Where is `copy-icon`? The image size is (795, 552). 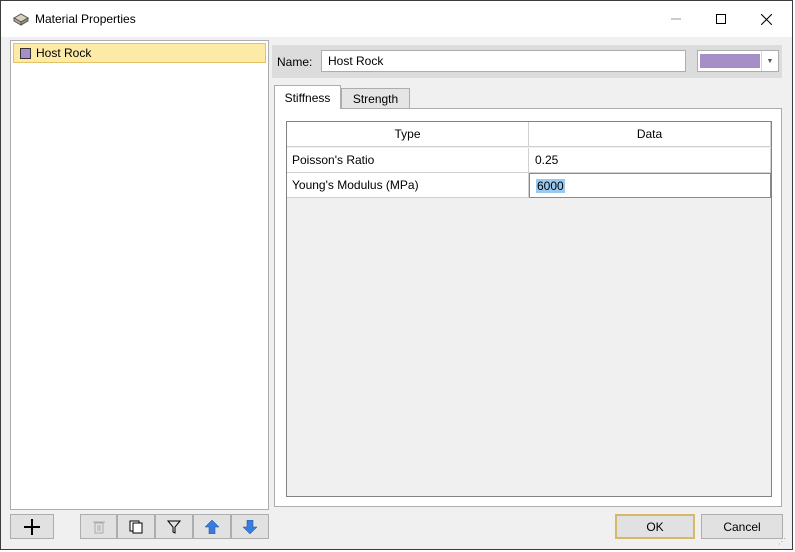 copy-icon is located at coordinates (136, 526).